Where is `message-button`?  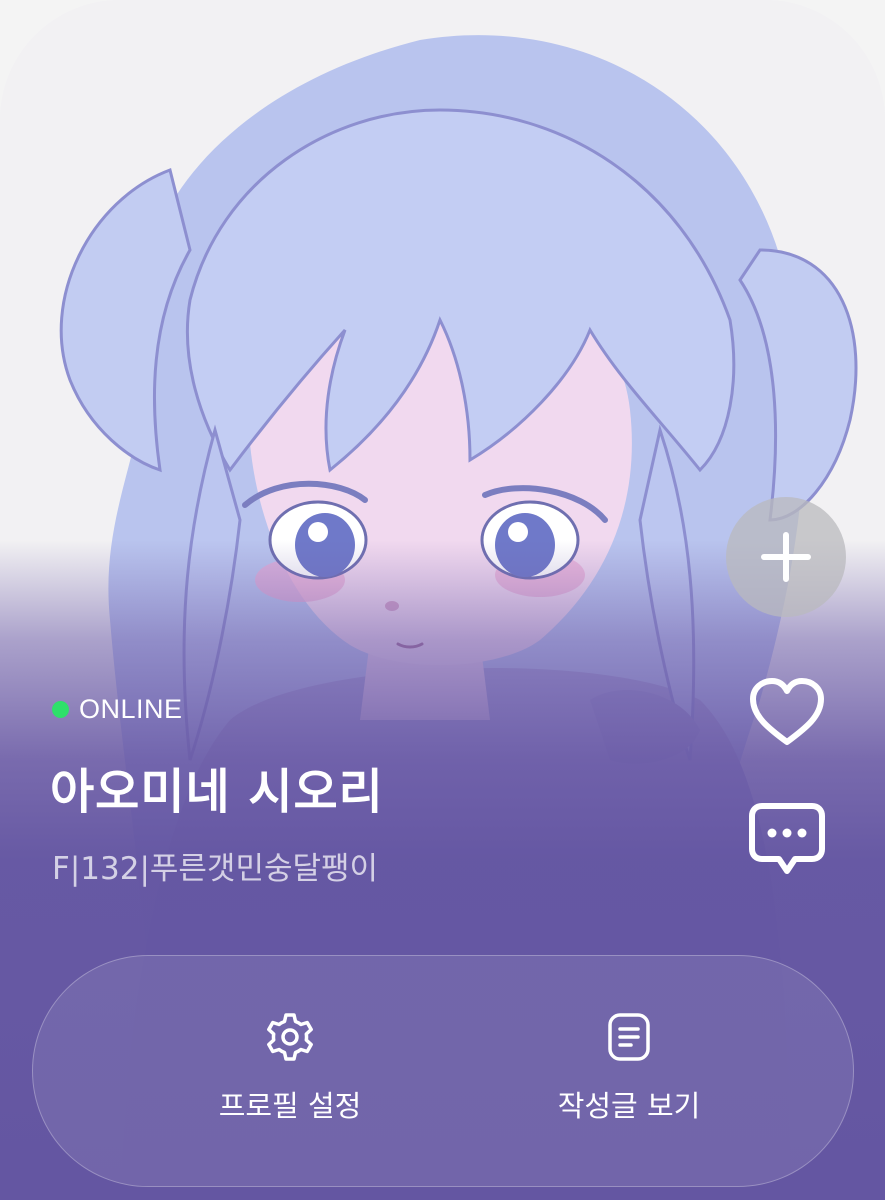 message-button is located at coordinates (787, 839).